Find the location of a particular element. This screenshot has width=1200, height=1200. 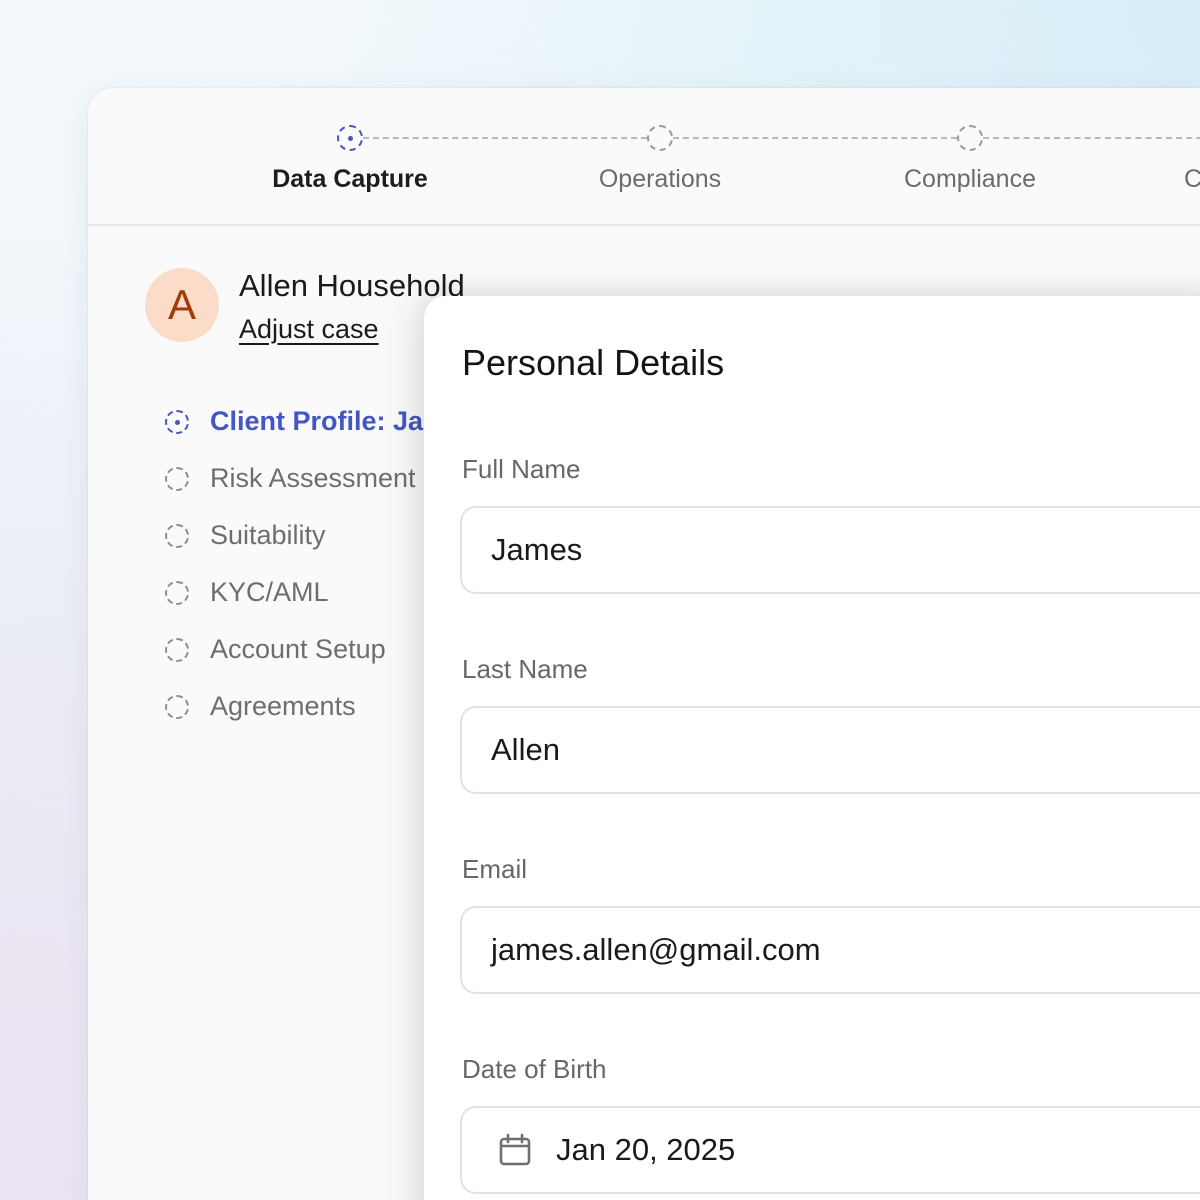

dob-label: Date of Birth is located at coordinates (534, 1069).